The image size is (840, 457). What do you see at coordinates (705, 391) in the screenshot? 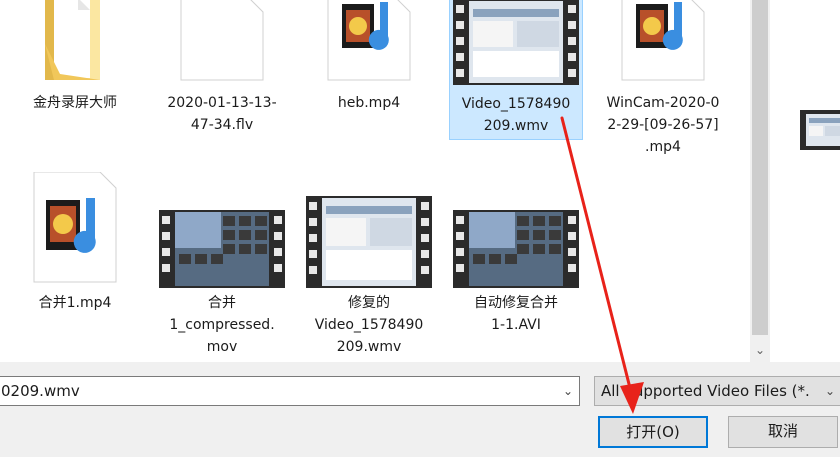
I see `file-type-value: All Supported Video Files (*.` at bounding box center [705, 391].